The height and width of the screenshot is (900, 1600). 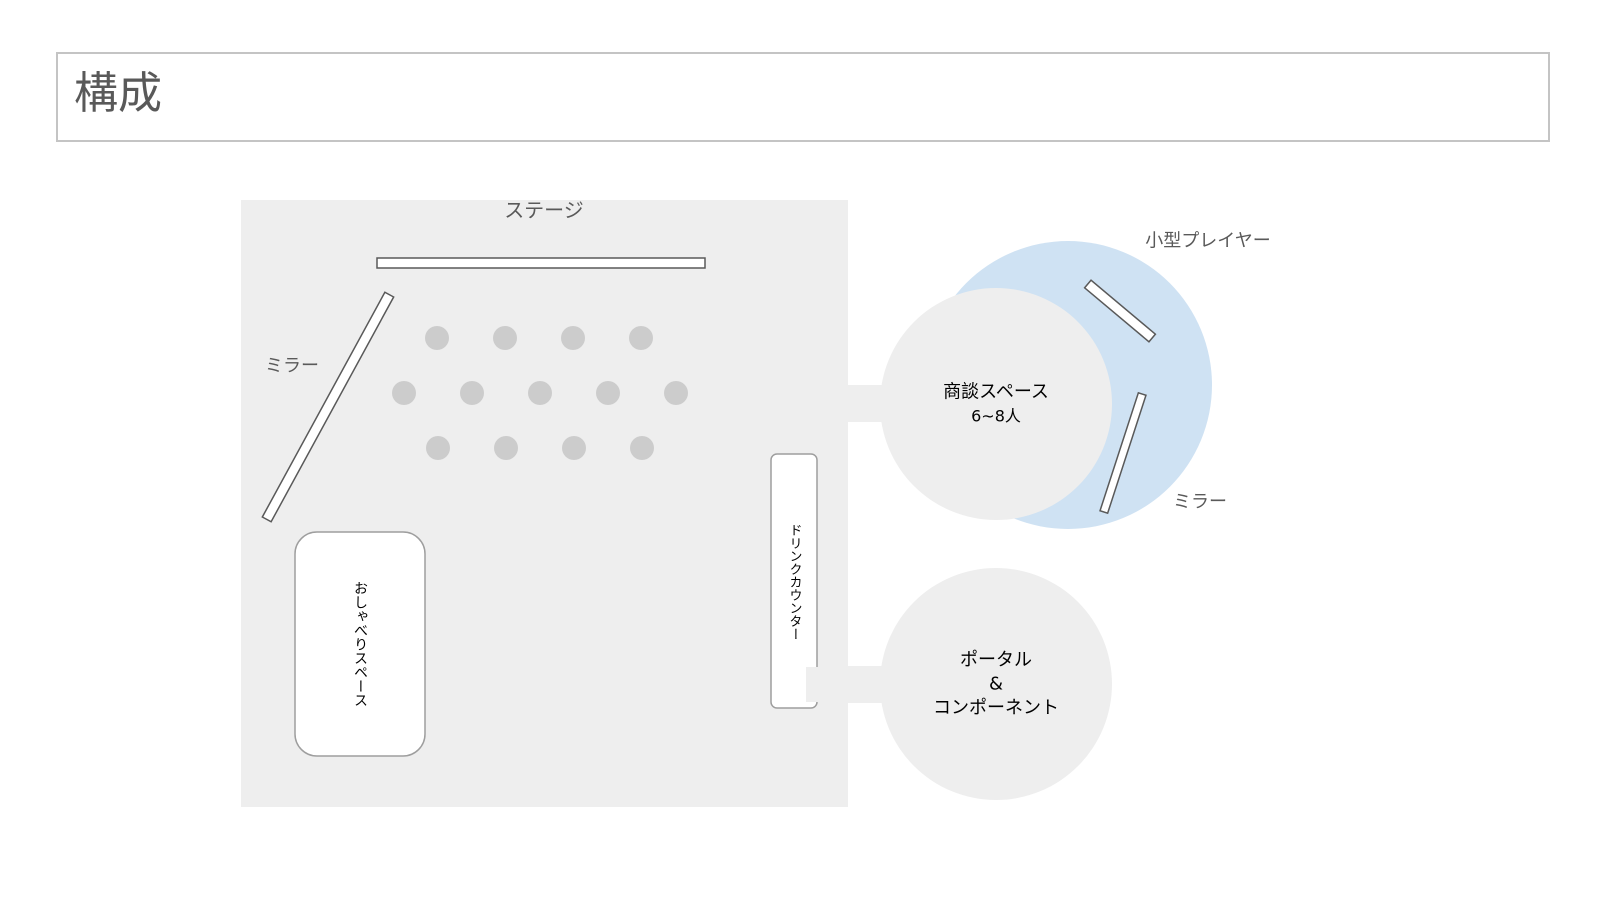 I want to click on stage-bar, so click(x=541, y=263).